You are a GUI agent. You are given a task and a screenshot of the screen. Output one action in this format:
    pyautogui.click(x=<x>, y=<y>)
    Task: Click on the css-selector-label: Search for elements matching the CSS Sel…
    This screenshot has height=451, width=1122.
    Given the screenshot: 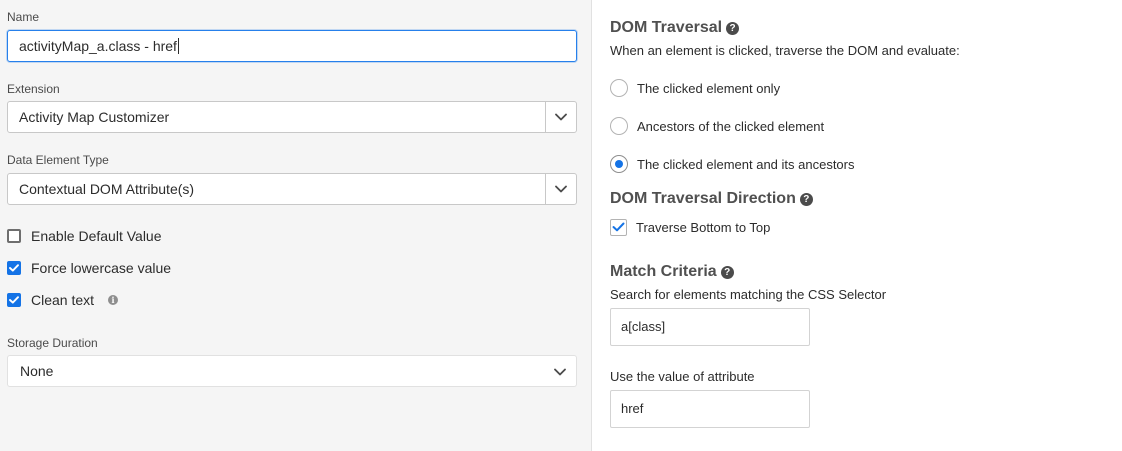 What is the action you would take?
    pyautogui.click(x=748, y=294)
    